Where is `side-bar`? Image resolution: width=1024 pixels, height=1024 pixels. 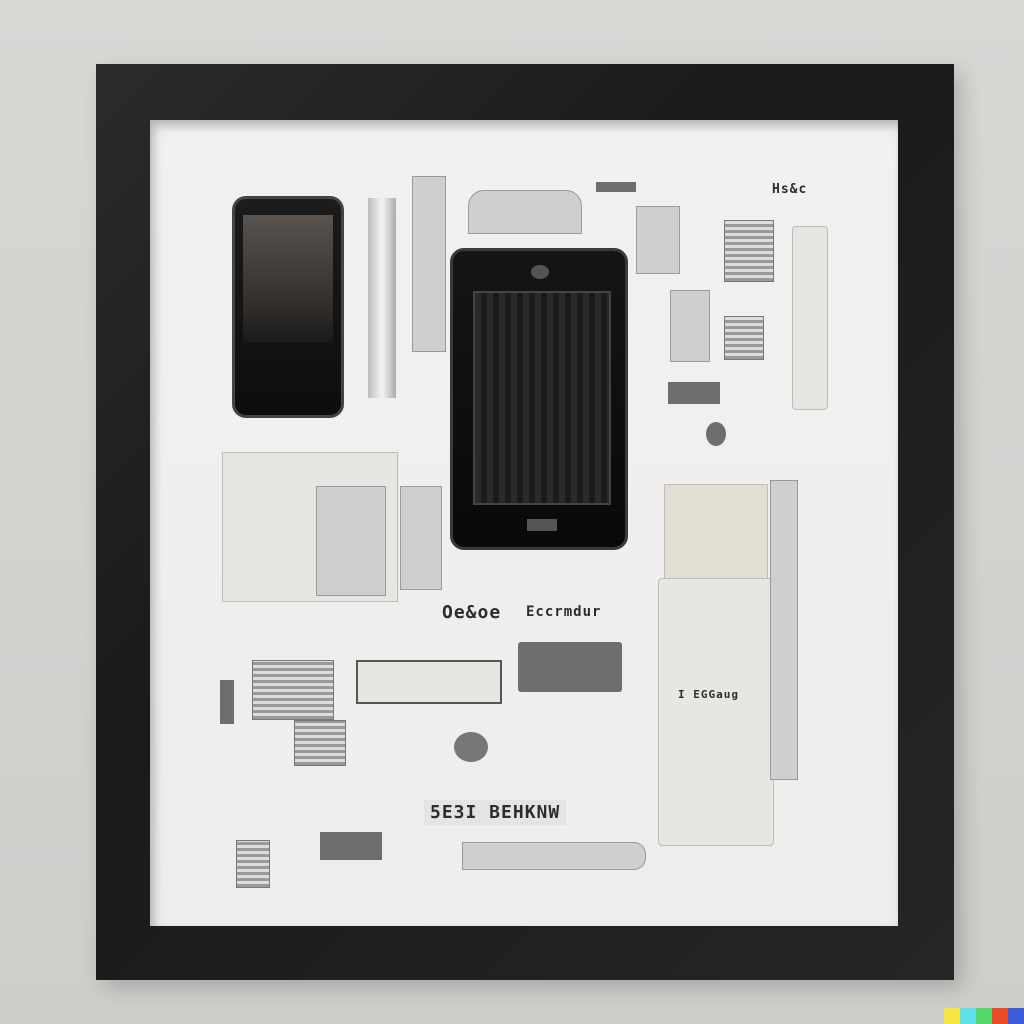 side-bar is located at coordinates (810, 318).